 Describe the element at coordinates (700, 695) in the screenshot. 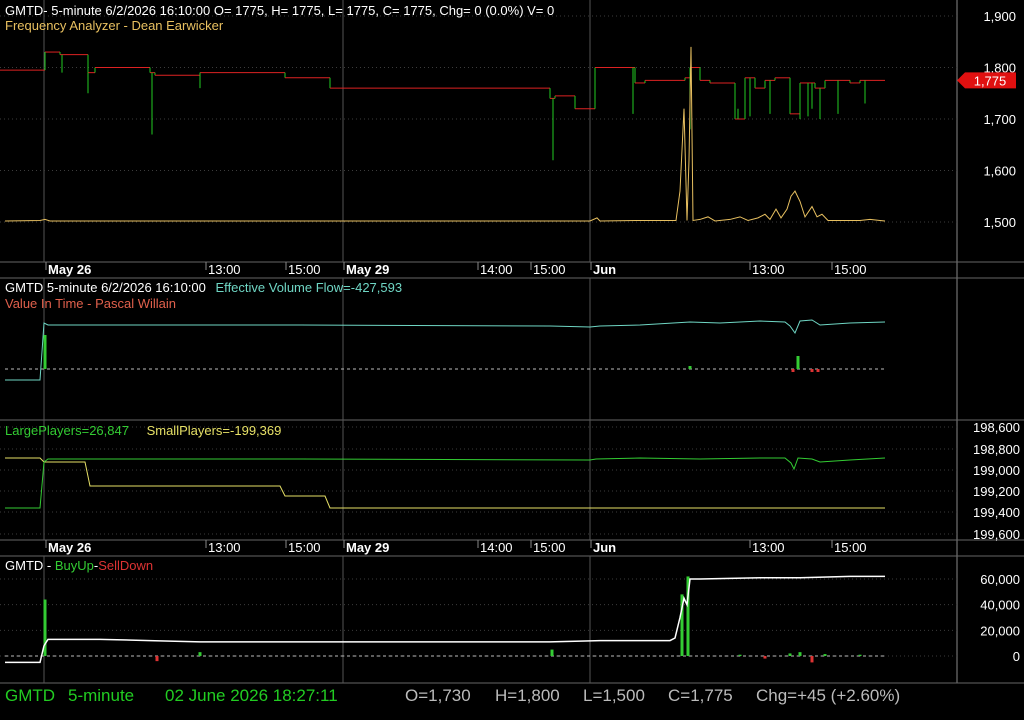

I see `status-close: C=1,775` at that location.